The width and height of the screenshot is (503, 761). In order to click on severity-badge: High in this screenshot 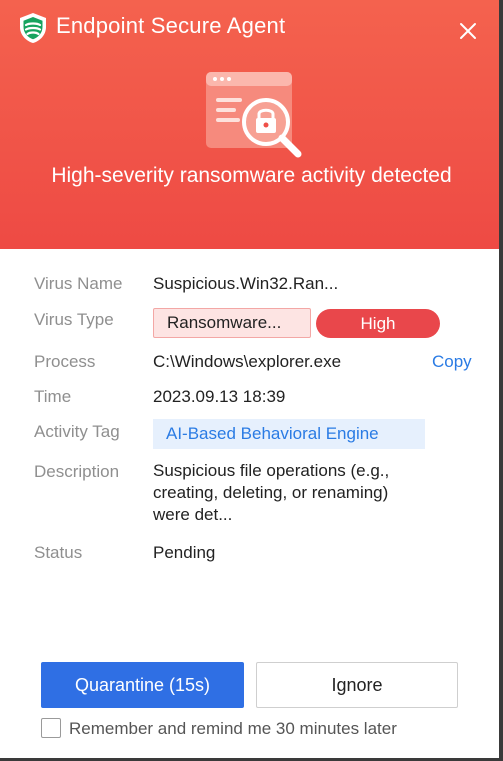, I will do `click(378, 323)`.